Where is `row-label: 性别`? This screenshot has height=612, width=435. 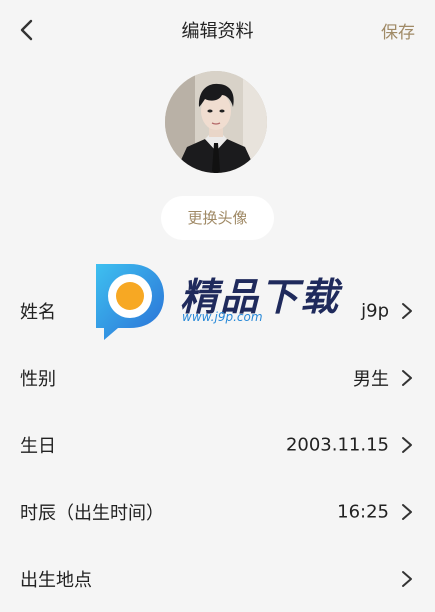
row-label: 性别 is located at coordinates (38, 379).